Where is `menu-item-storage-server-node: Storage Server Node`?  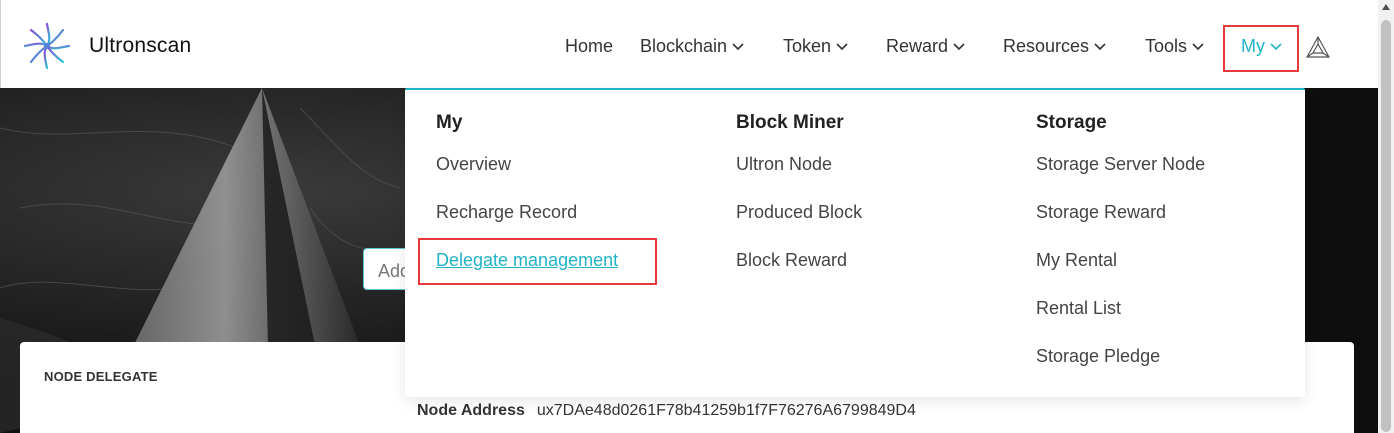 menu-item-storage-server-node: Storage Server Node is located at coordinates (1120, 164).